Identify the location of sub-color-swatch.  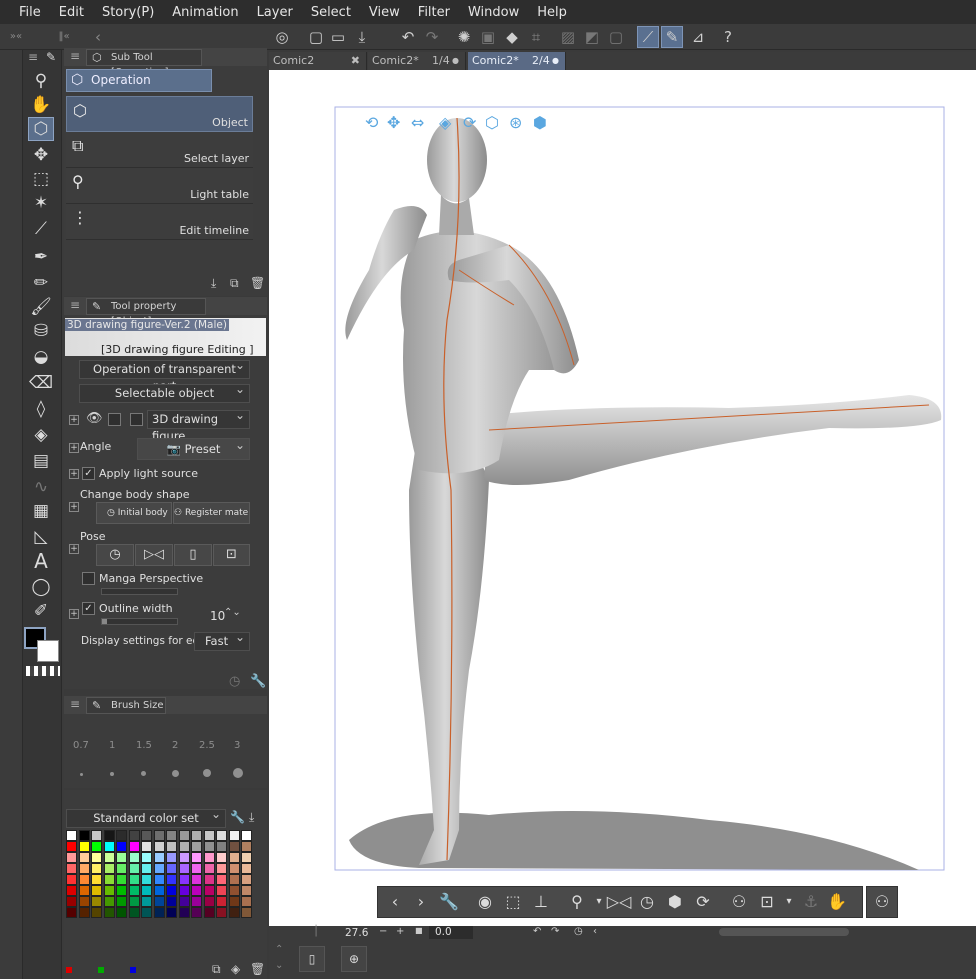
(48, 651).